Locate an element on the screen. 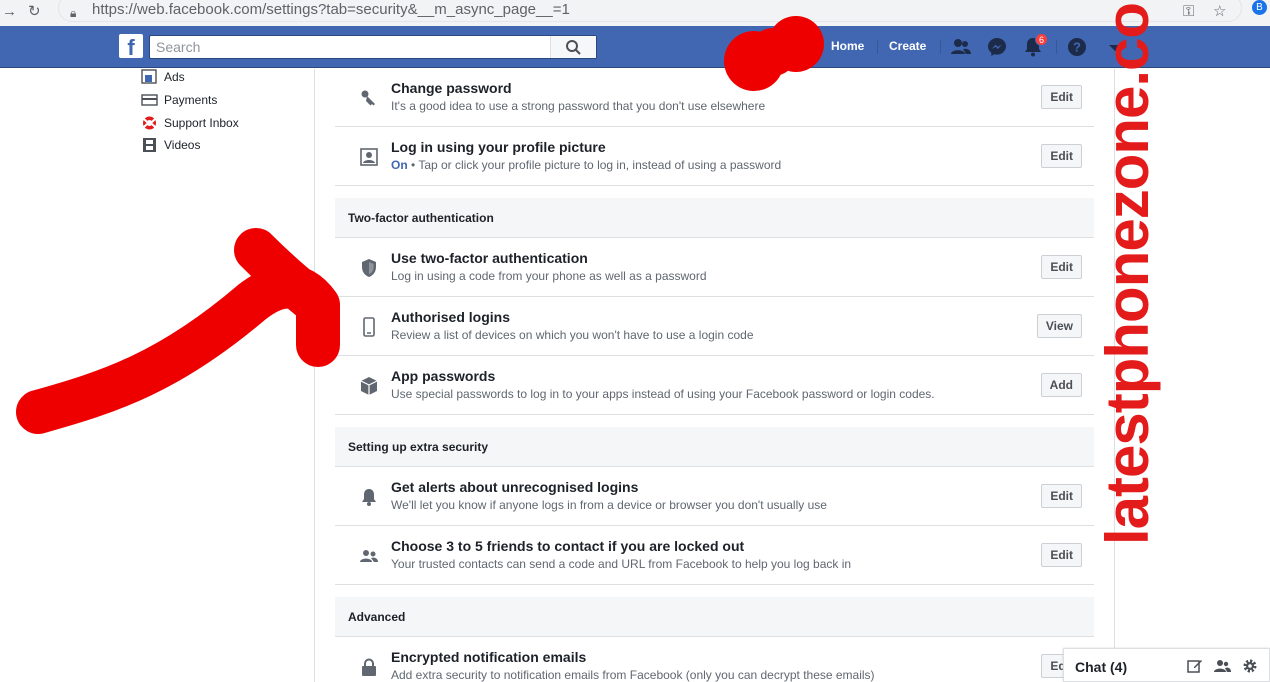 The height and width of the screenshot is (682, 1270). red-arrow-shape is located at coordinates (178, 331).